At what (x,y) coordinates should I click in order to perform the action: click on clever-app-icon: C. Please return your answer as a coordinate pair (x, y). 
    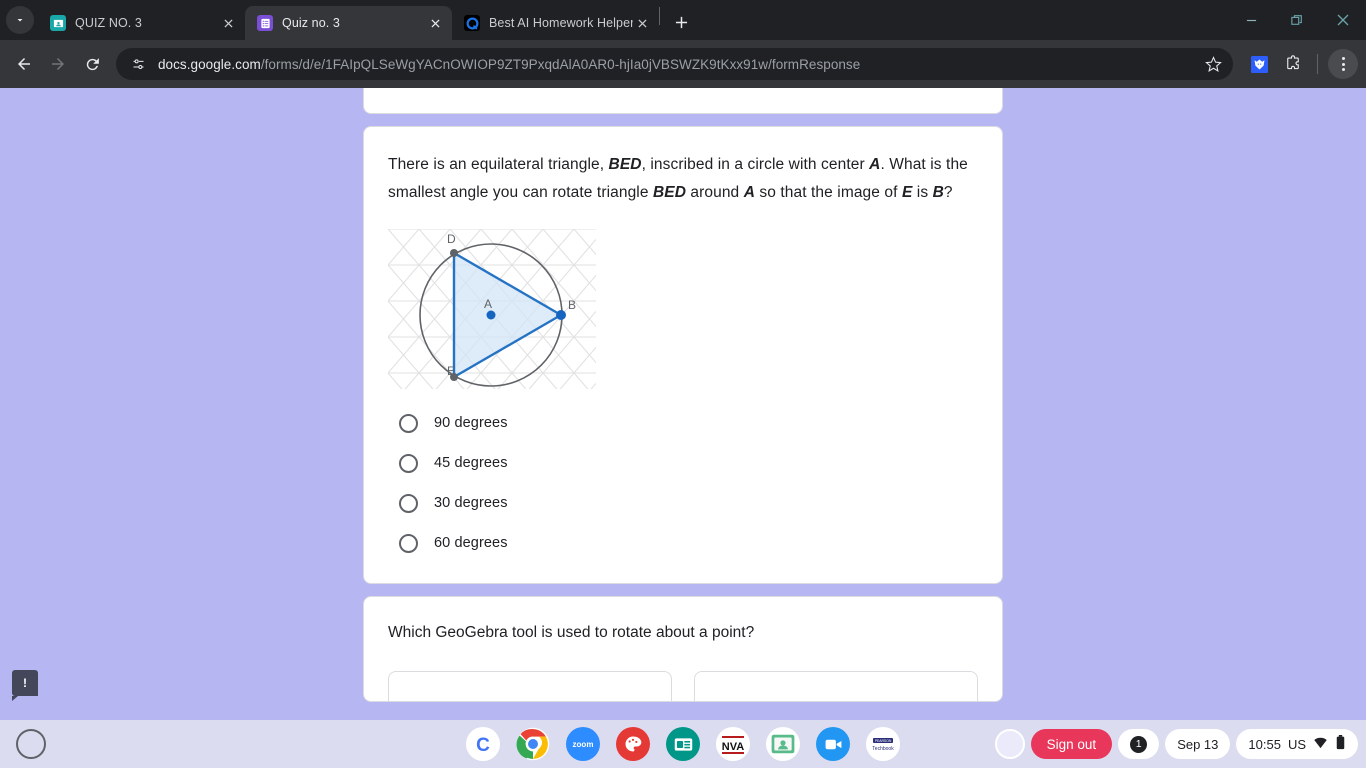
    Looking at the image, I should click on (483, 744).